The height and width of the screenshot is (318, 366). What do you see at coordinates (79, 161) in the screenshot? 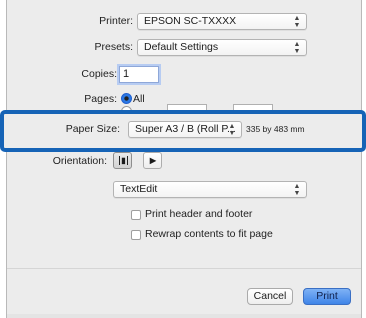
I see `orientation-label: Orientation:` at bounding box center [79, 161].